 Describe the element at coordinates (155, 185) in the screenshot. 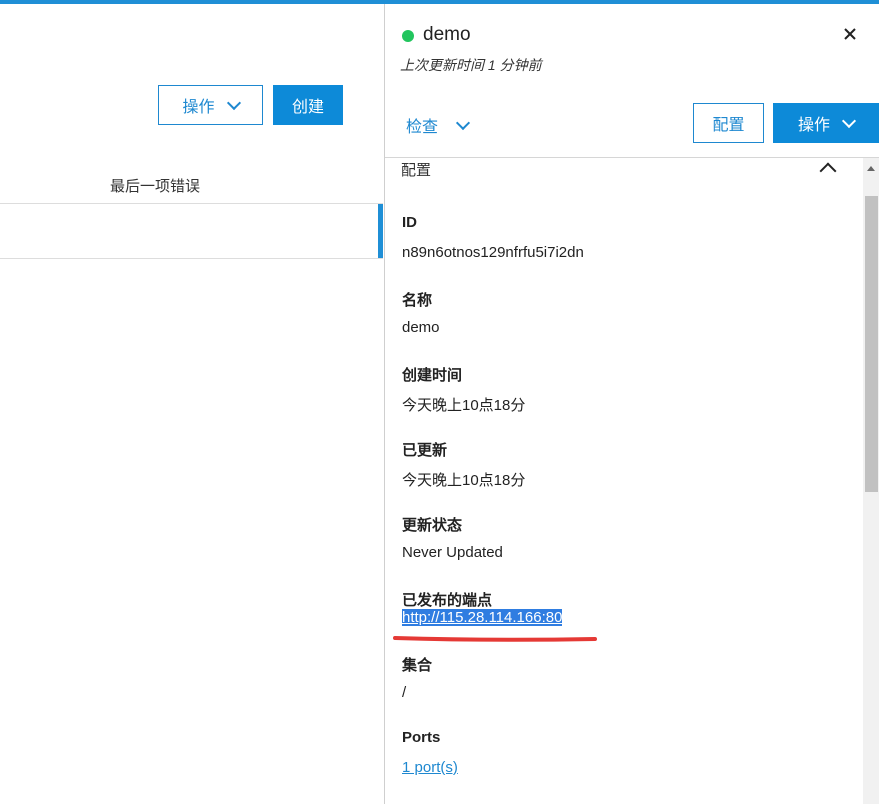

I see `column-header-last-error: 最后一项错误` at that location.